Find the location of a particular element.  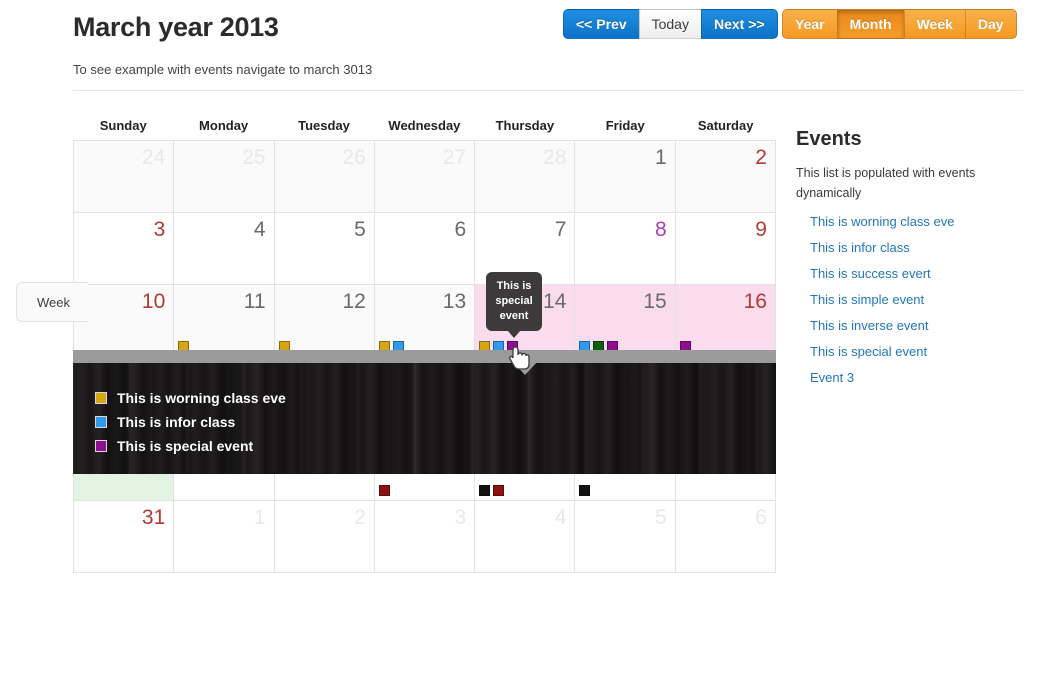

day-number: 2 is located at coordinates (360, 517).